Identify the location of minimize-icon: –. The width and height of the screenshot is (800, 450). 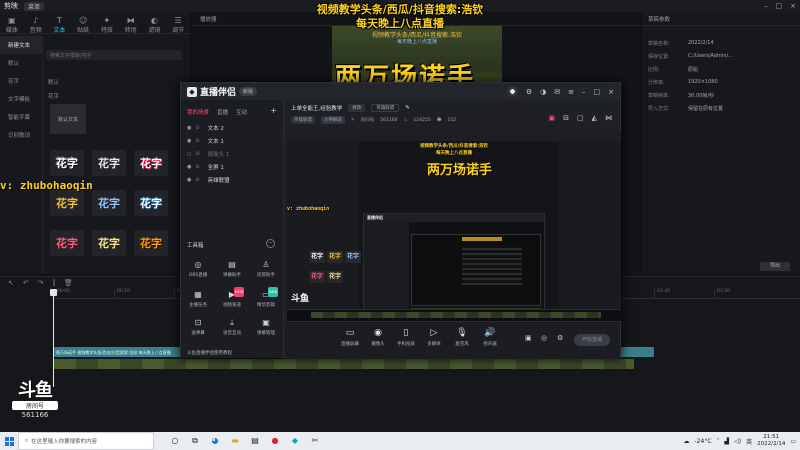
(584, 92).